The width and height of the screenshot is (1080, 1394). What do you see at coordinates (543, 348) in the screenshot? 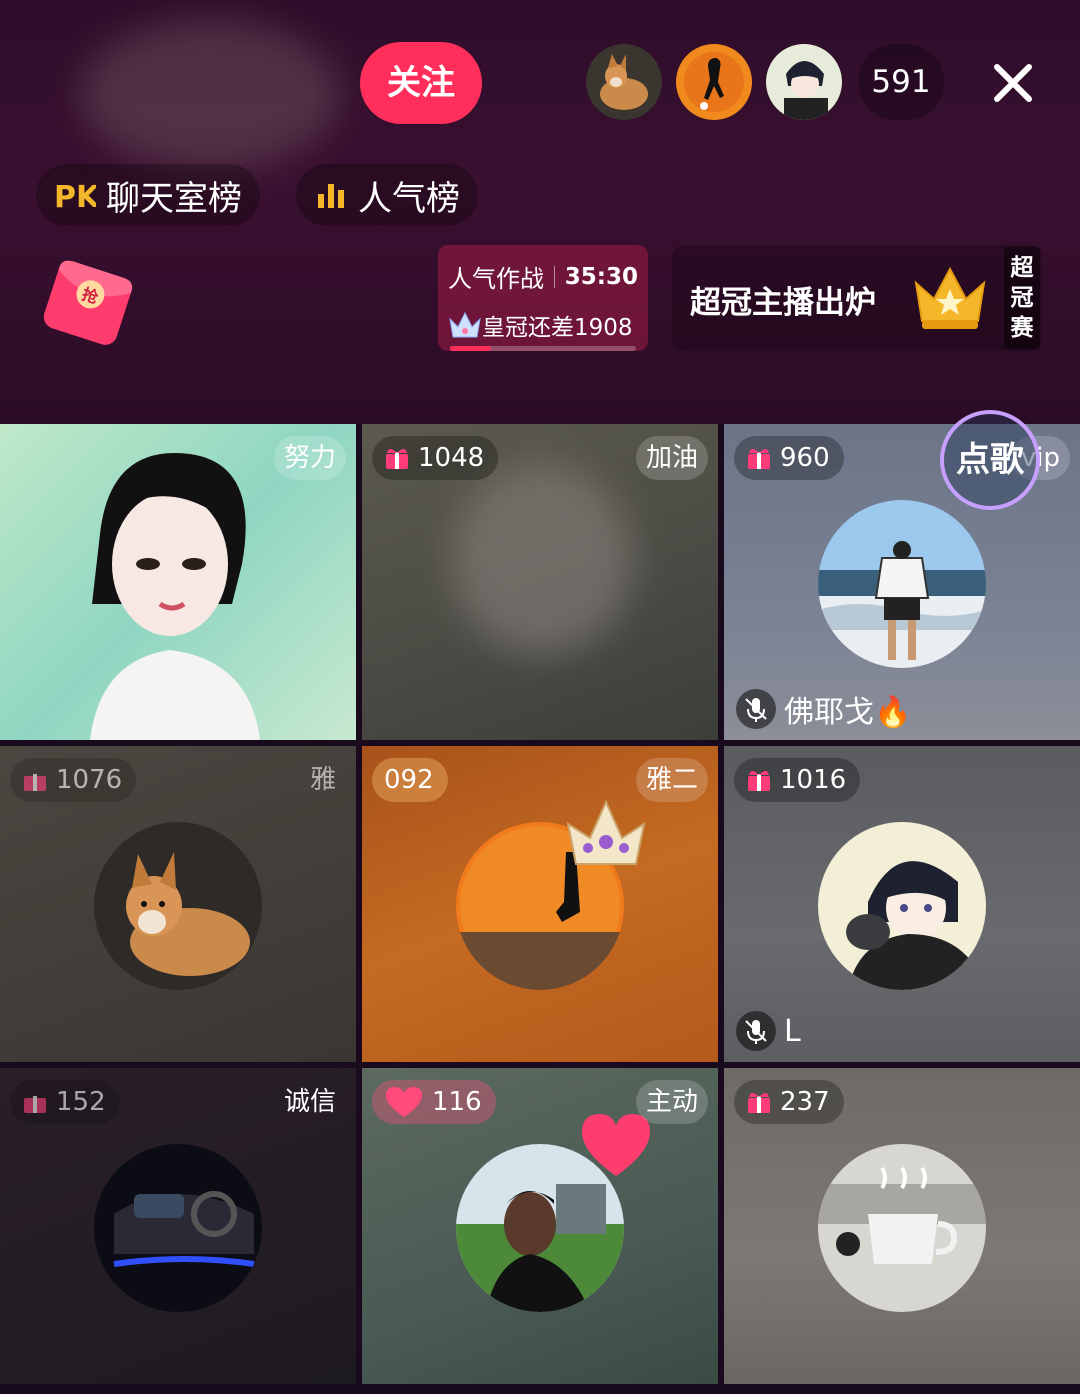
I see `battle-progress-bar` at bounding box center [543, 348].